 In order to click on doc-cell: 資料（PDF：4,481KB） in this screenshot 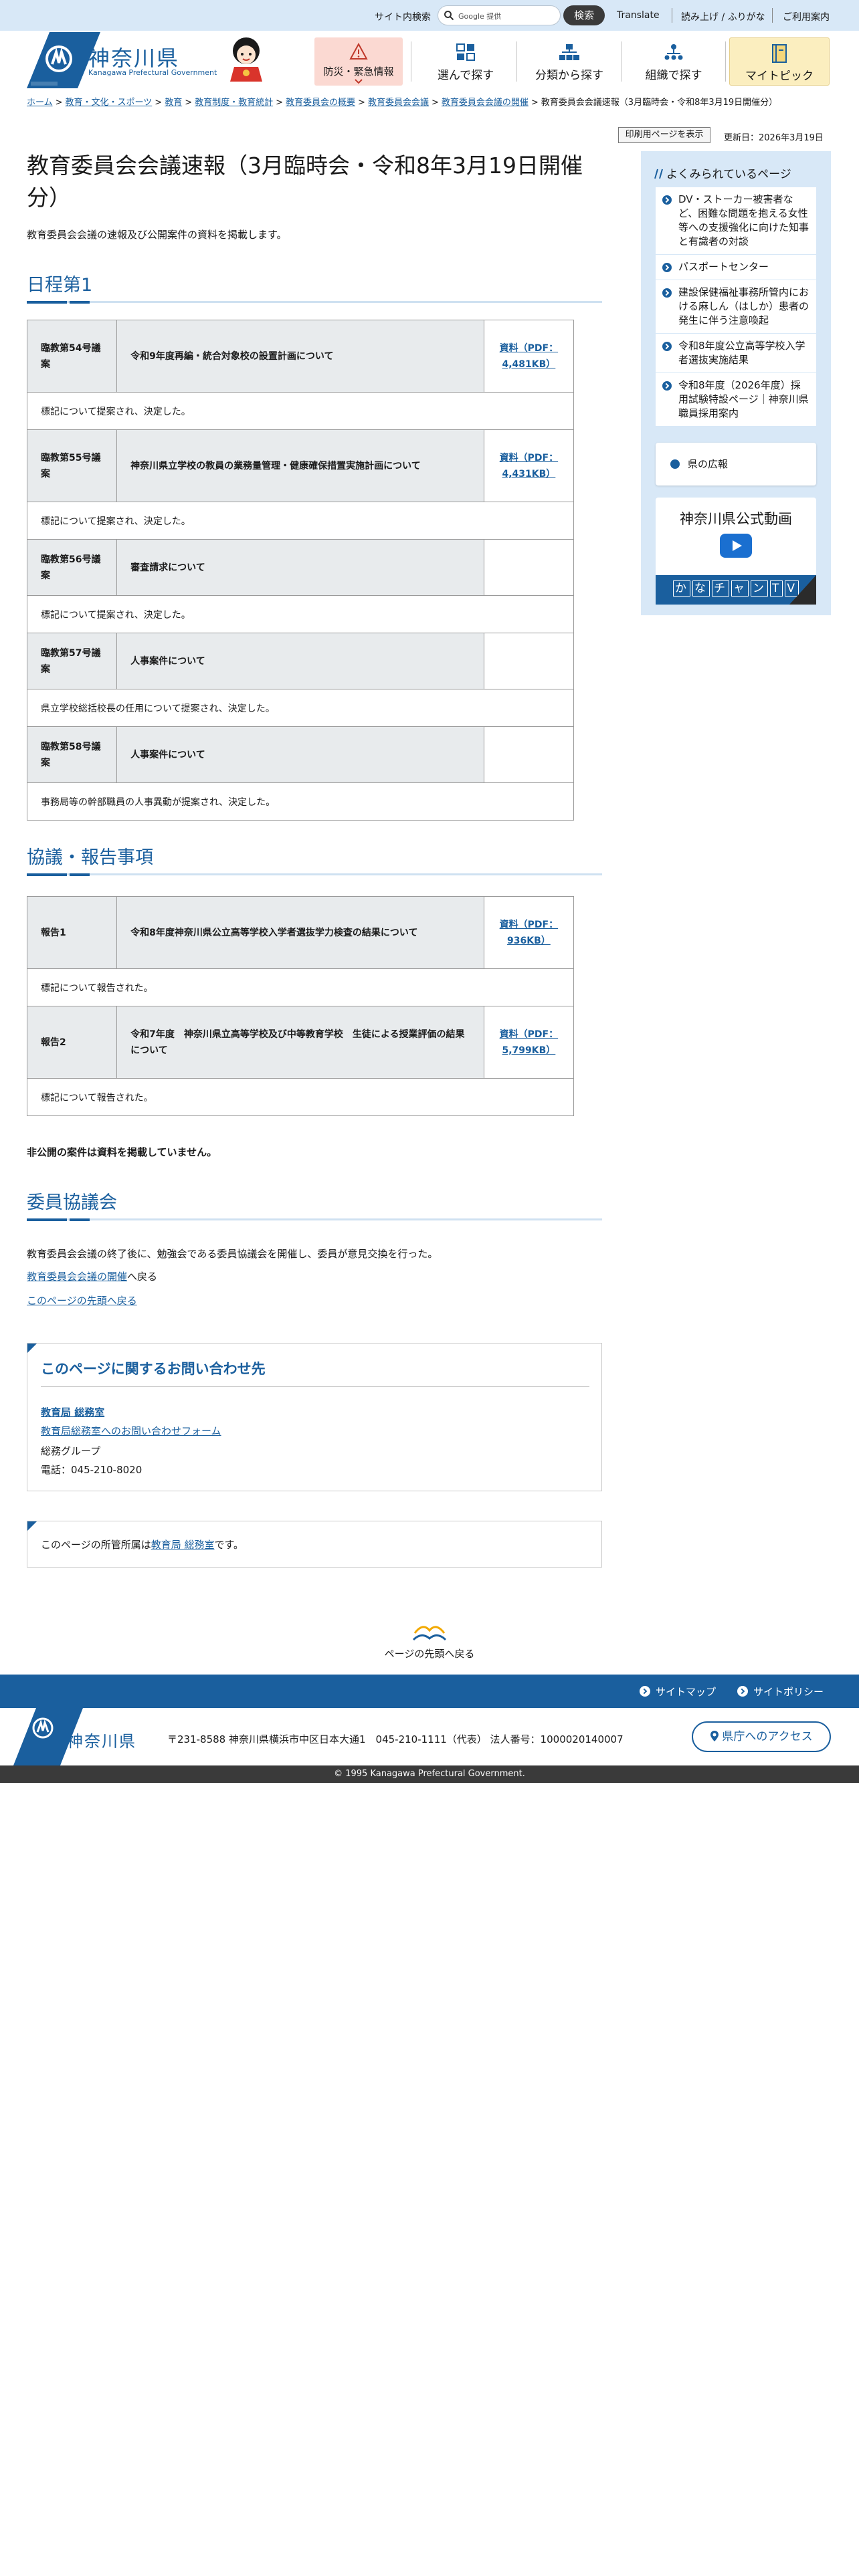, I will do `click(529, 357)`.